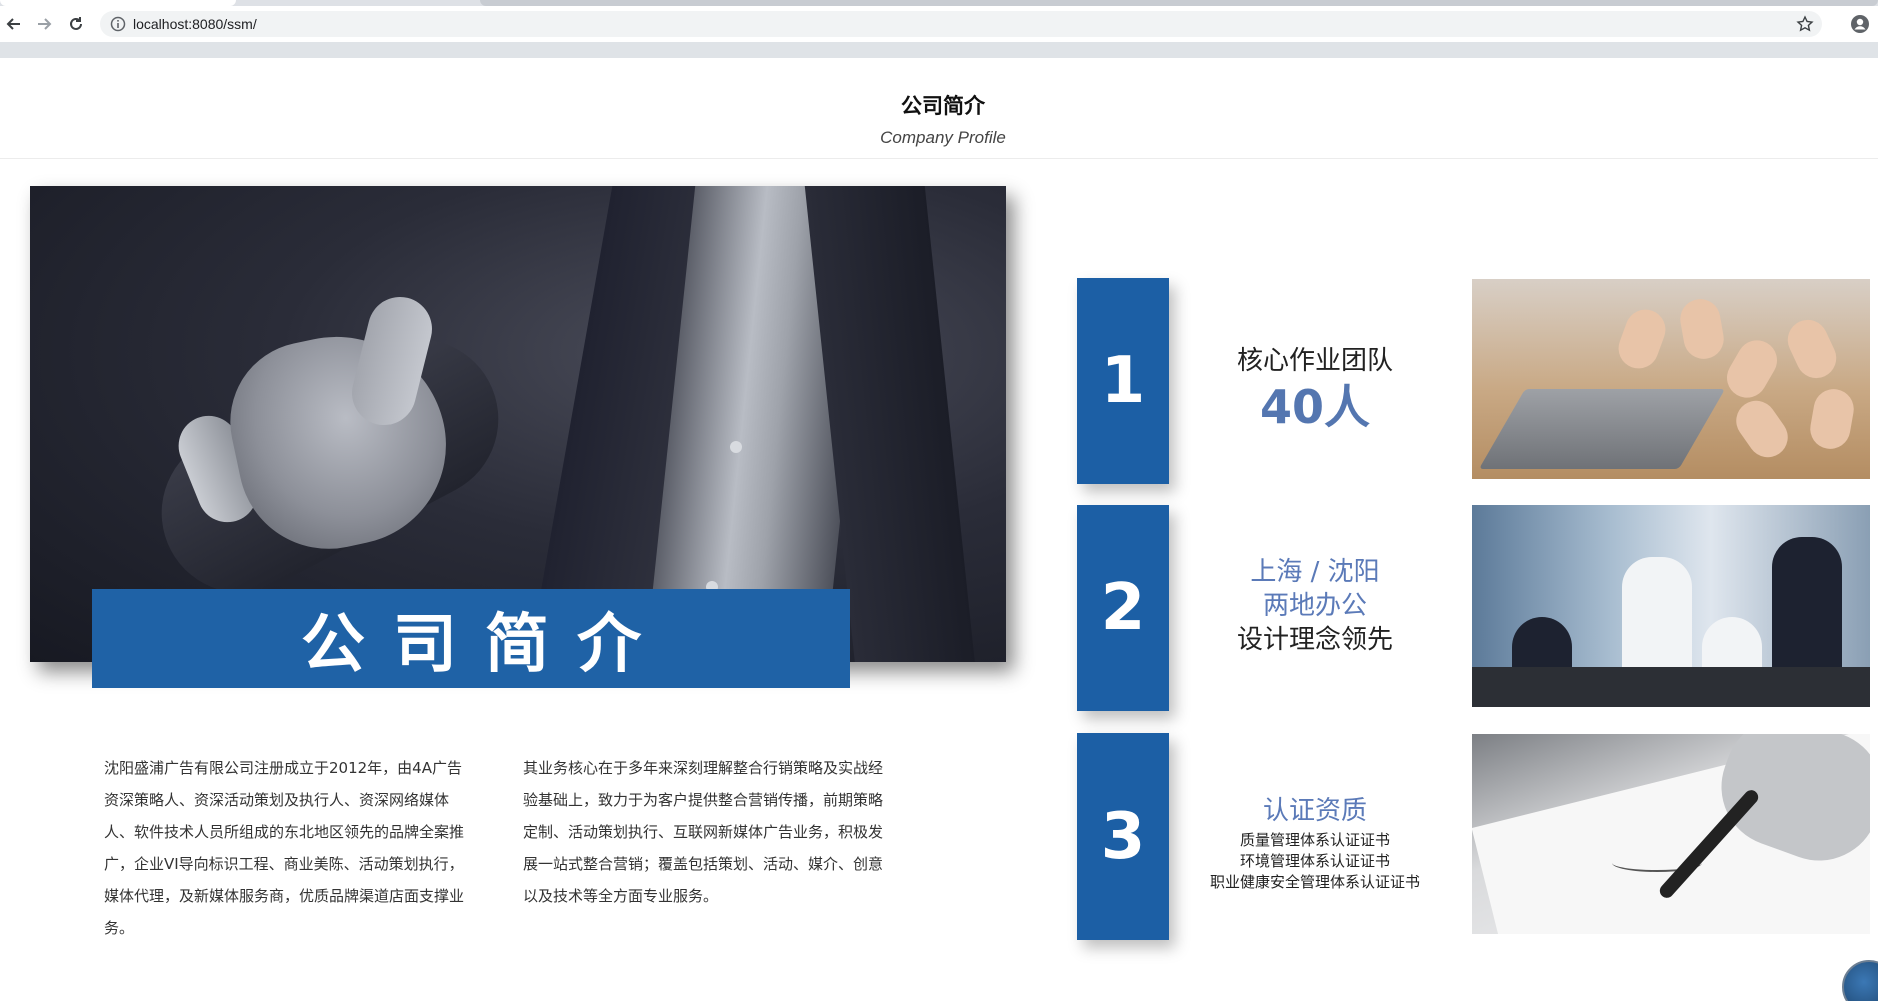 This screenshot has width=1878, height=1001. I want to click on bookmark-bar, so click(939, 50).